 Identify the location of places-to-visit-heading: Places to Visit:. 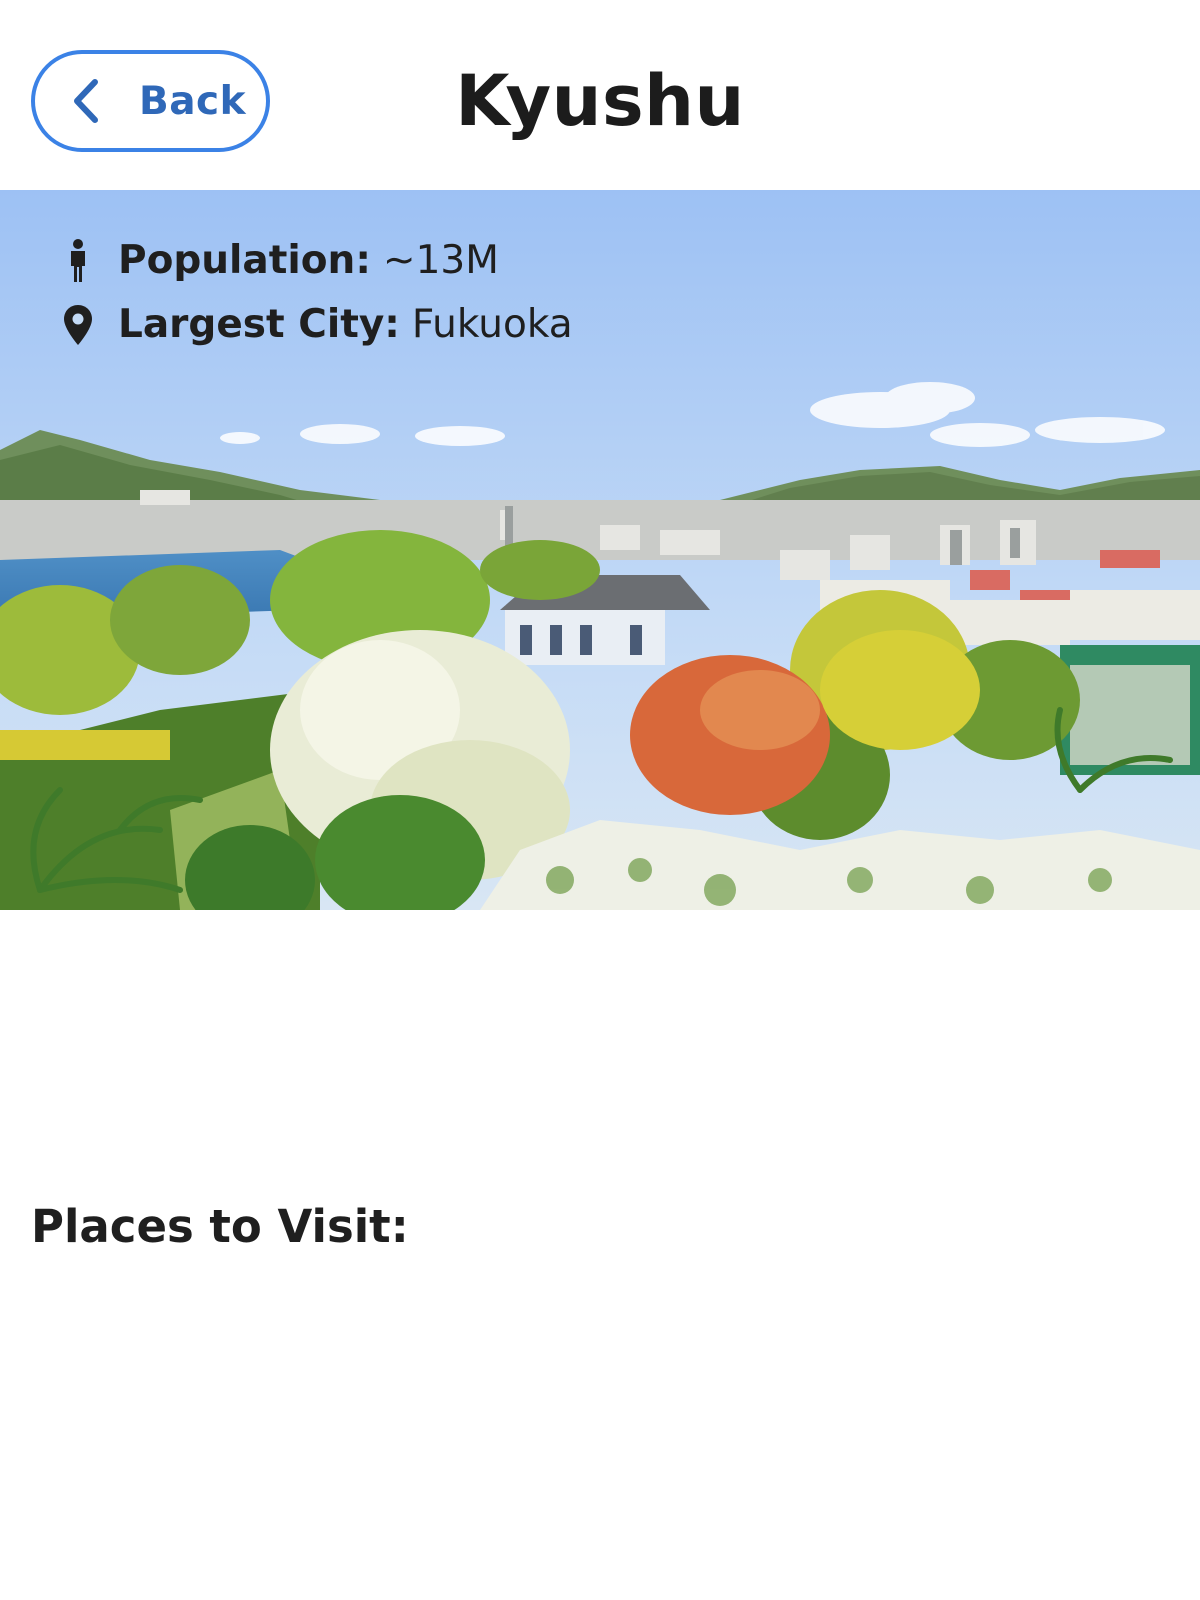
(220, 1226).